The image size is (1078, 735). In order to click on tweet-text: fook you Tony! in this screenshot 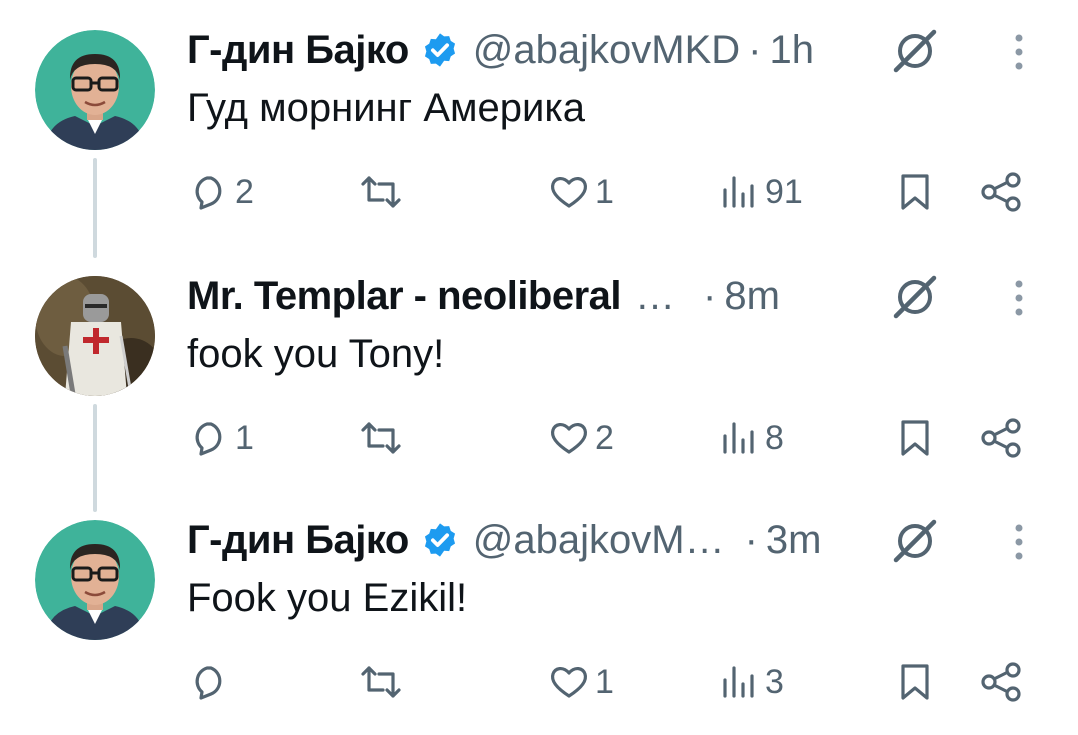, I will do `click(316, 354)`.